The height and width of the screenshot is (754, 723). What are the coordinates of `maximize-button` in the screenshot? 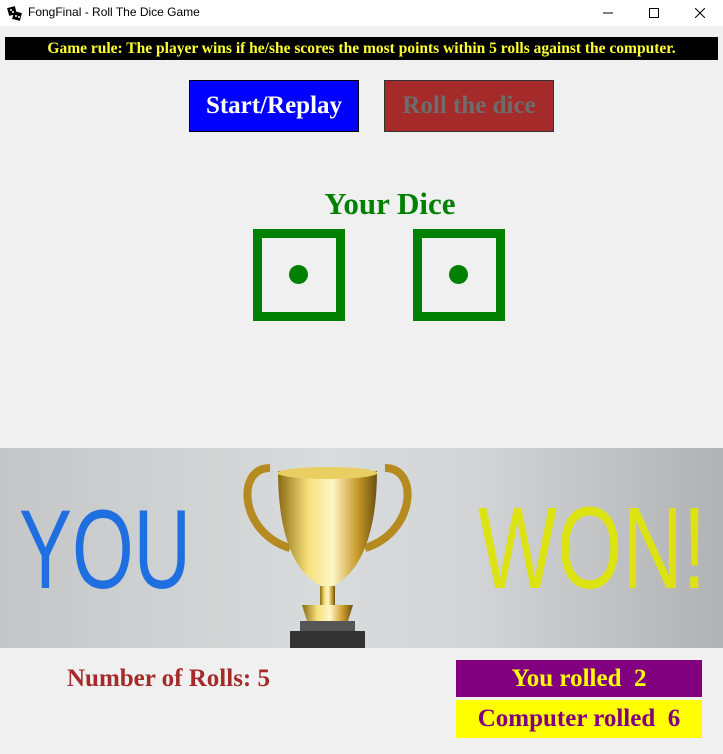 It's located at (654, 13).